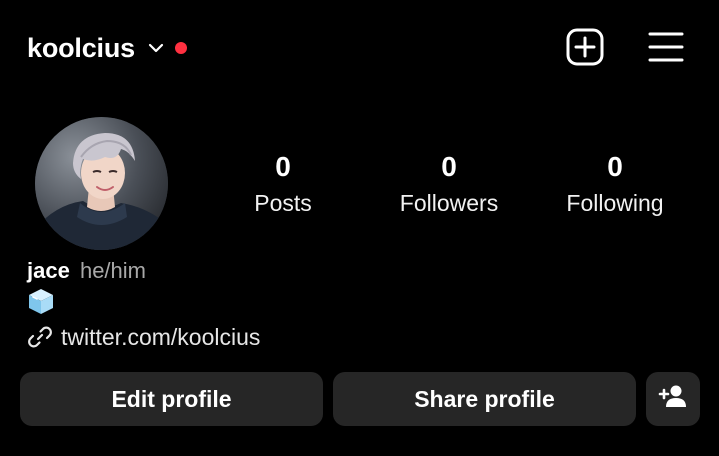  What do you see at coordinates (615, 184) in the screenshot?
I see `following-stat: 0 Following` at bounding box center [615, 184].